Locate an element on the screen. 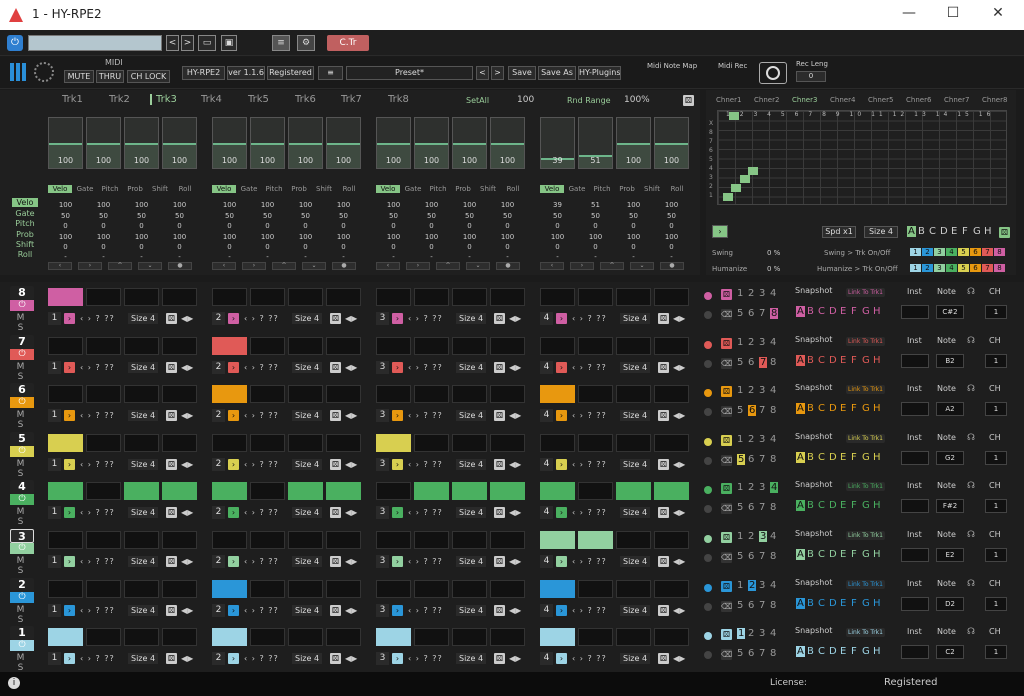 The height and width of the screenshot is (696, 1024). track-number: 2 is located at coordinates (218, 367).